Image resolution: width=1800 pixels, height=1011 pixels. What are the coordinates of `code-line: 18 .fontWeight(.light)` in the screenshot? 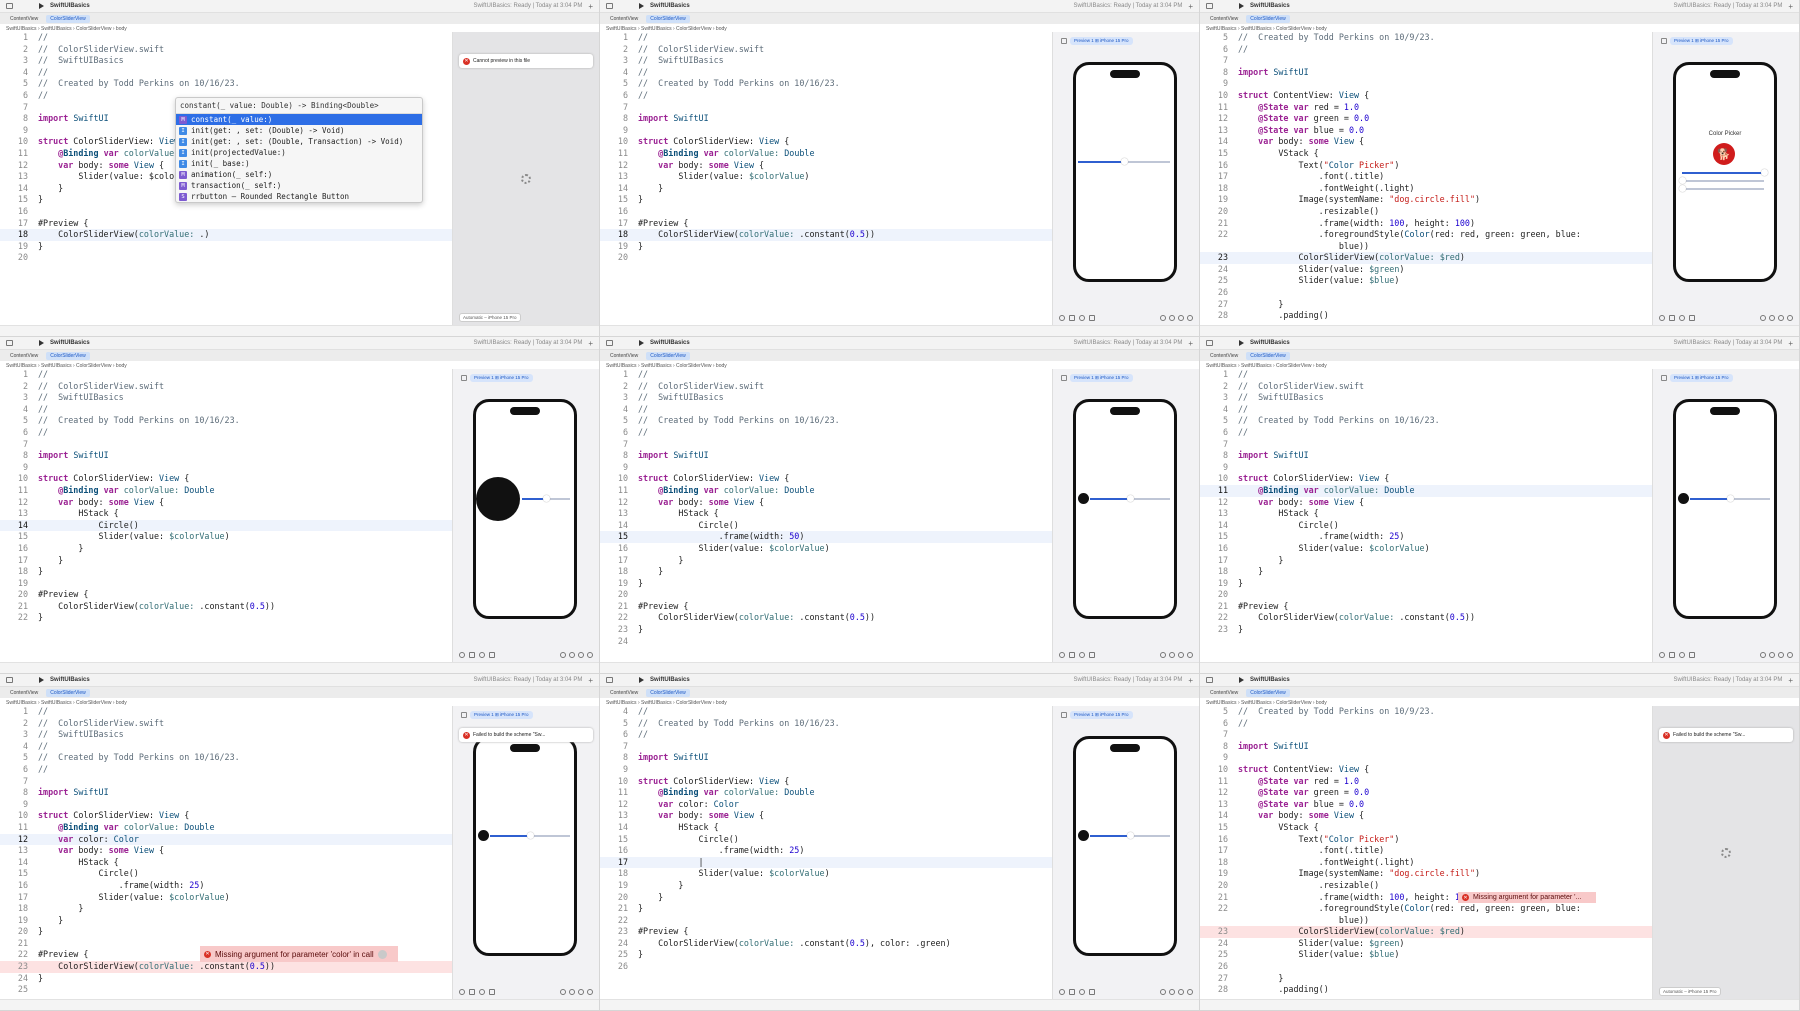 It's located at (1426, 189).